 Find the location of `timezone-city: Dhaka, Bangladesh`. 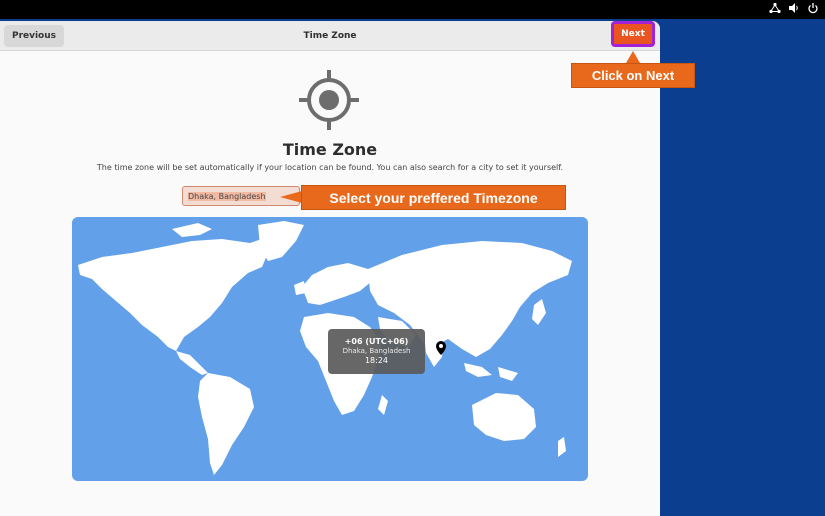

timezone-city: Dhaka, Bangladesh is located at coordinates (376, 351).